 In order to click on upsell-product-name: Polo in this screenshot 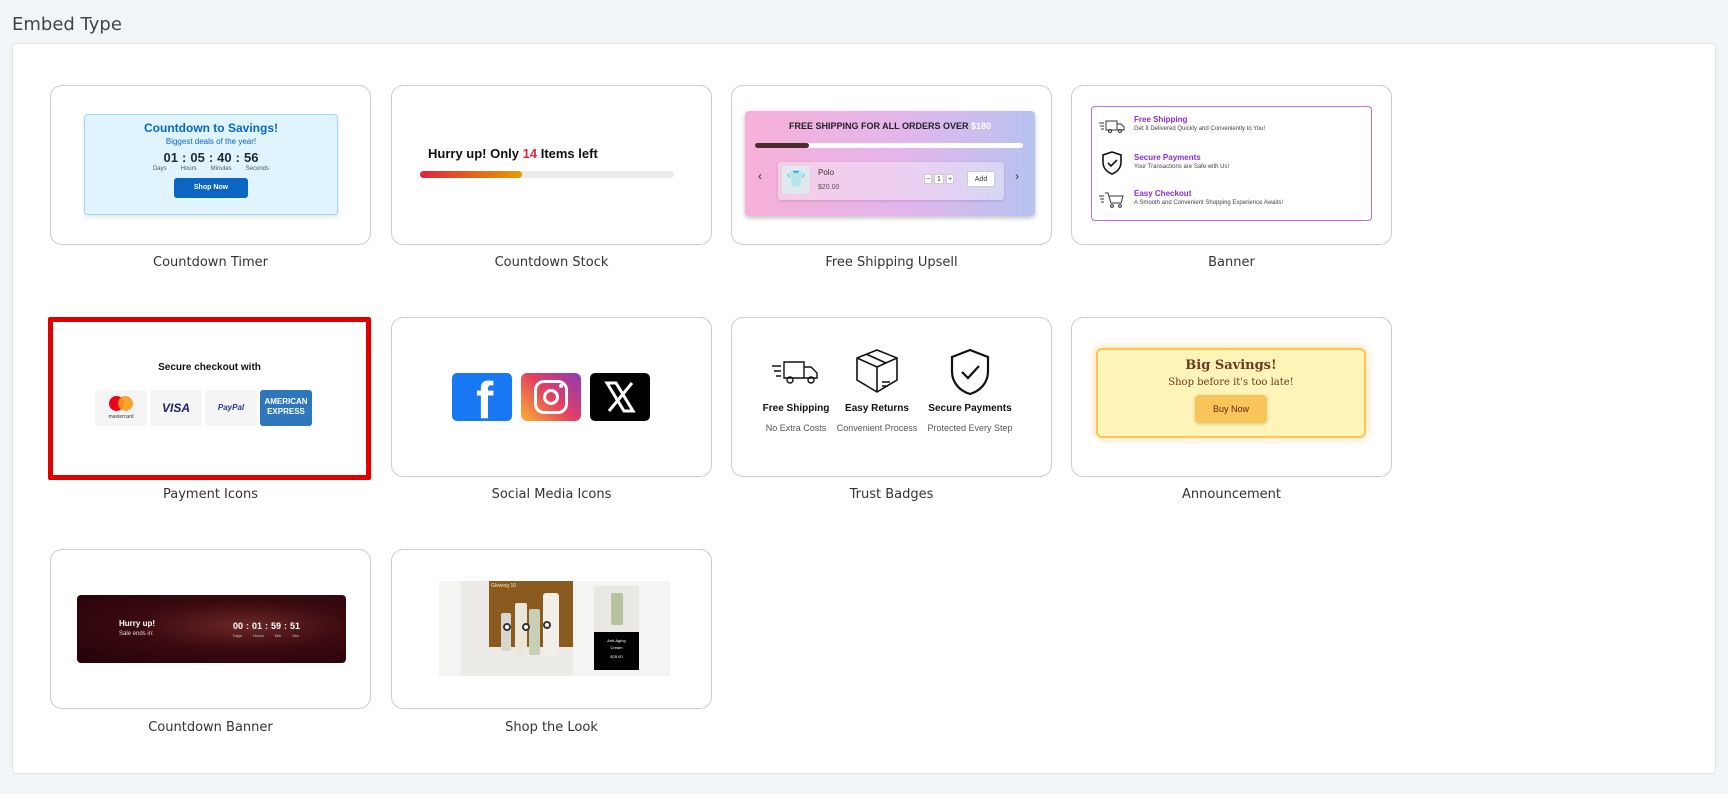, I will do `click(826, 172)`.